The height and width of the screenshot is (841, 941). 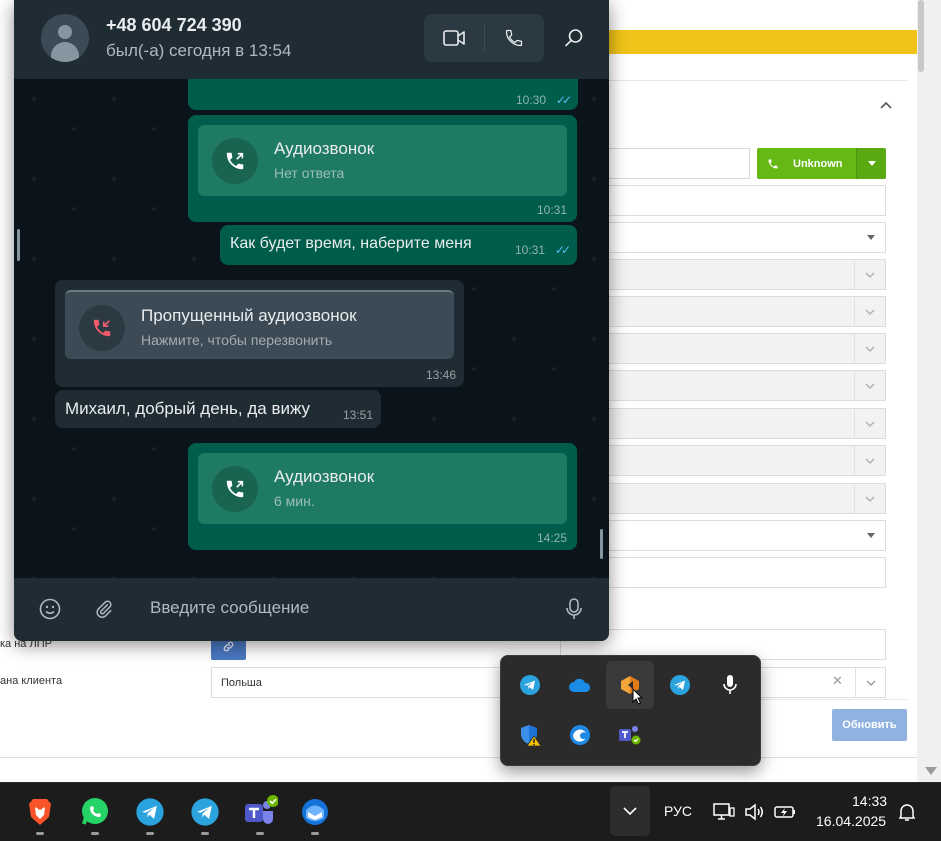 I want to click on edge-update-icon, so click(x=580, y=735).